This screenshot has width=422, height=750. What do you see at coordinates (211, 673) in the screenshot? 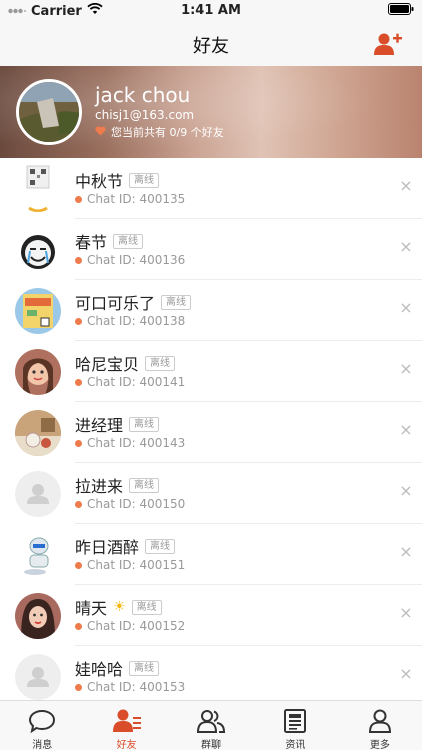
I see `friend-row: 娃哈哈 离线 Chat ID: 400153 ×` at bounding box center [211, 673].